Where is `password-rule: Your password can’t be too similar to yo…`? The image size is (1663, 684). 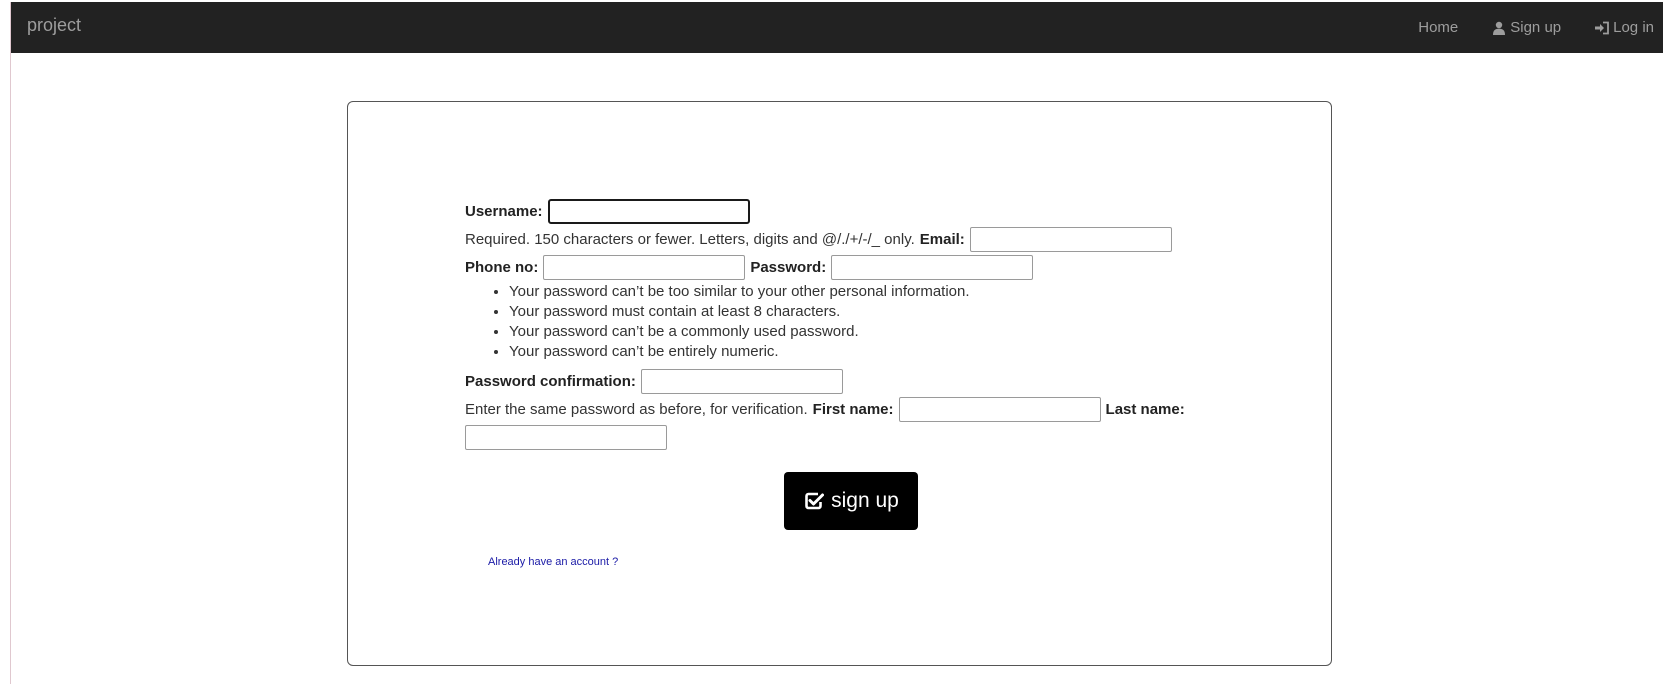
password-rule: Your password can’t be too similar to yo… is located at coordinates (867, 292).